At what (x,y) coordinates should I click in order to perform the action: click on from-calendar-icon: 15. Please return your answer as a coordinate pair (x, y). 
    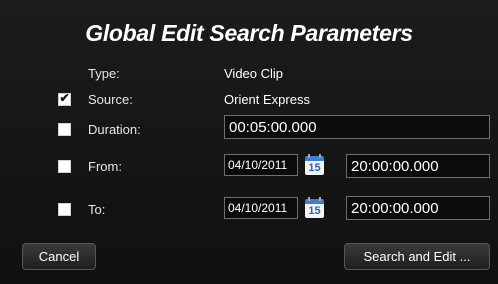
    Looking at the image, I should click on (314, 164).